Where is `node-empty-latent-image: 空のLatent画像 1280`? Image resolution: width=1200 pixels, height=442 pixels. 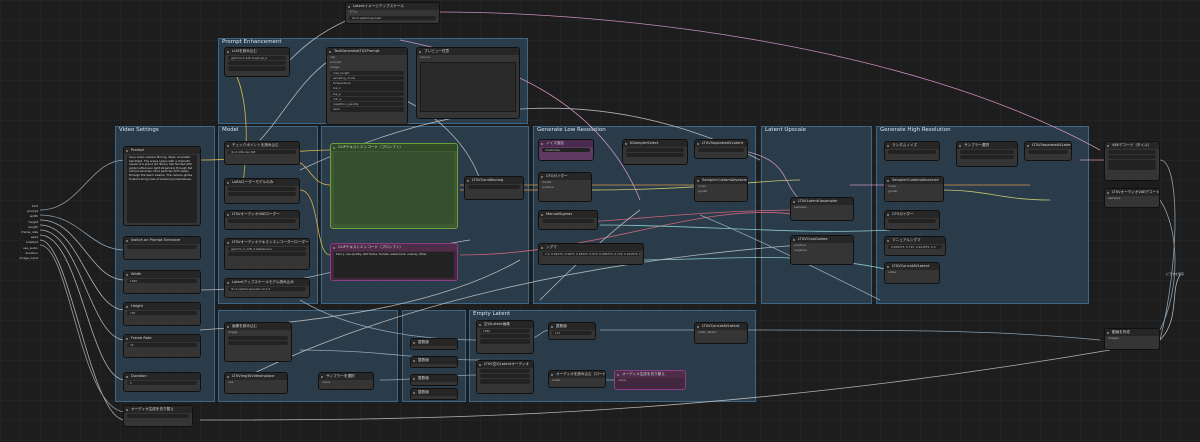 node-empty-latent-image: 空のLatent画像 1280 is located at coordinates (505, 337).